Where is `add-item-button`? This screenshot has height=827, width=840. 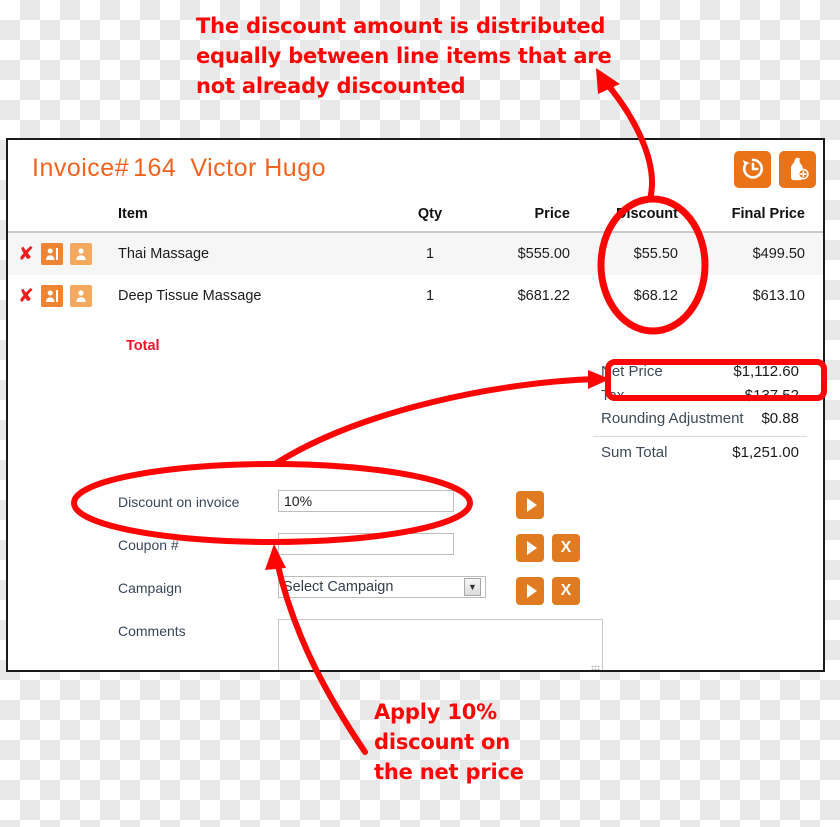 add-item-button is located at coordinates (797, 169).